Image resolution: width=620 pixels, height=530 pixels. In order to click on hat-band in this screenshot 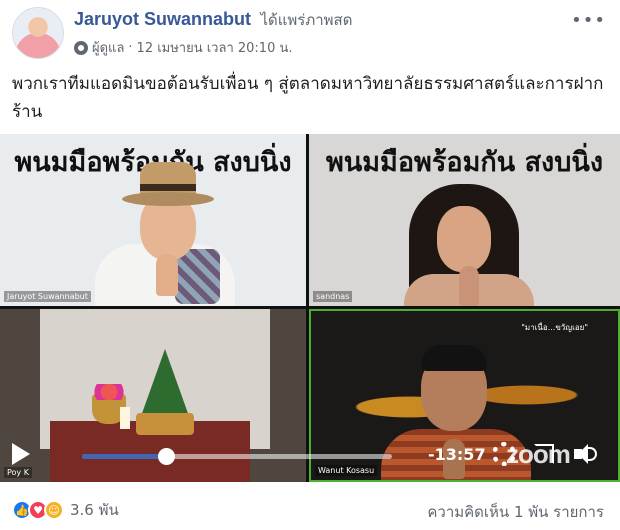, I will do `click(168, 187)`.